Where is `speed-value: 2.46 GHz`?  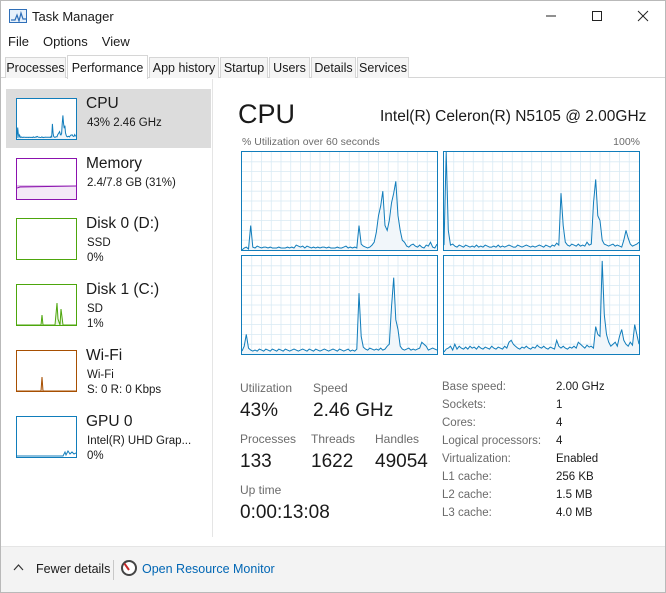 speed-value: 2.46 GHz is located at coordinates (353, 410).